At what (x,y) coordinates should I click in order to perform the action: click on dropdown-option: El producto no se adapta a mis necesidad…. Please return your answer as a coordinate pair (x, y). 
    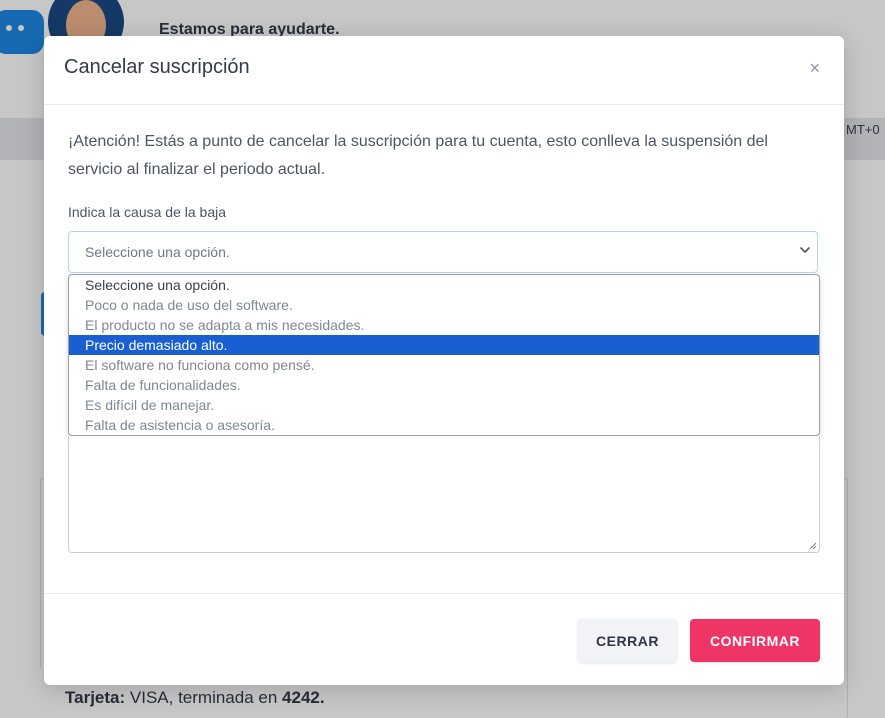
    Looking at the image, I should click on (444, 325).